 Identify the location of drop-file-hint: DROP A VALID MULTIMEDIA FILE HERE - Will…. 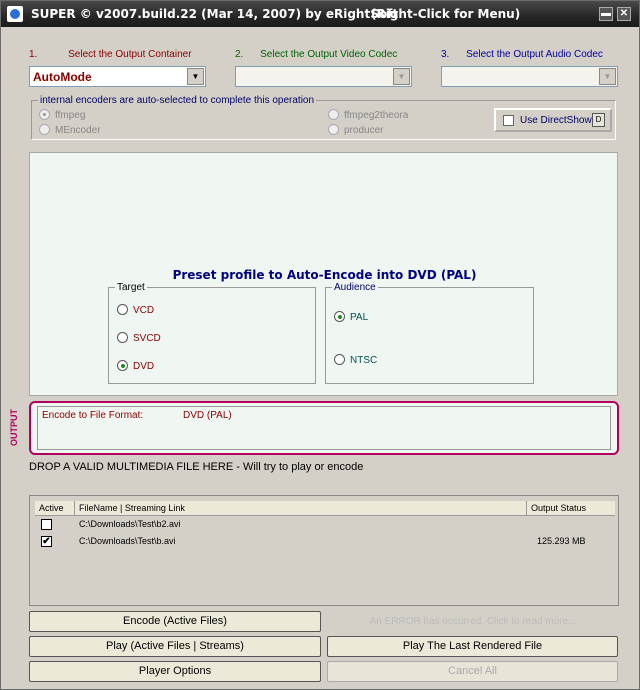
(196, 467).